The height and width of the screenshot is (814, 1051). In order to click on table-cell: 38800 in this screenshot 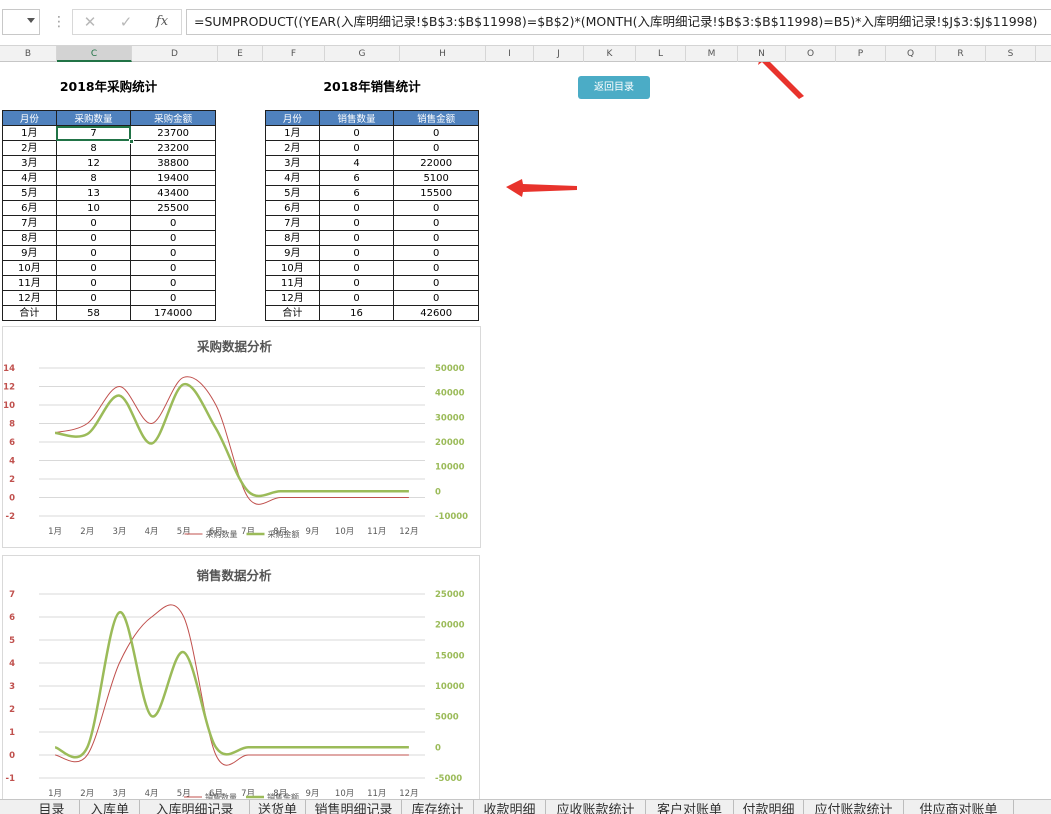, I will do `click(173, 163)`.